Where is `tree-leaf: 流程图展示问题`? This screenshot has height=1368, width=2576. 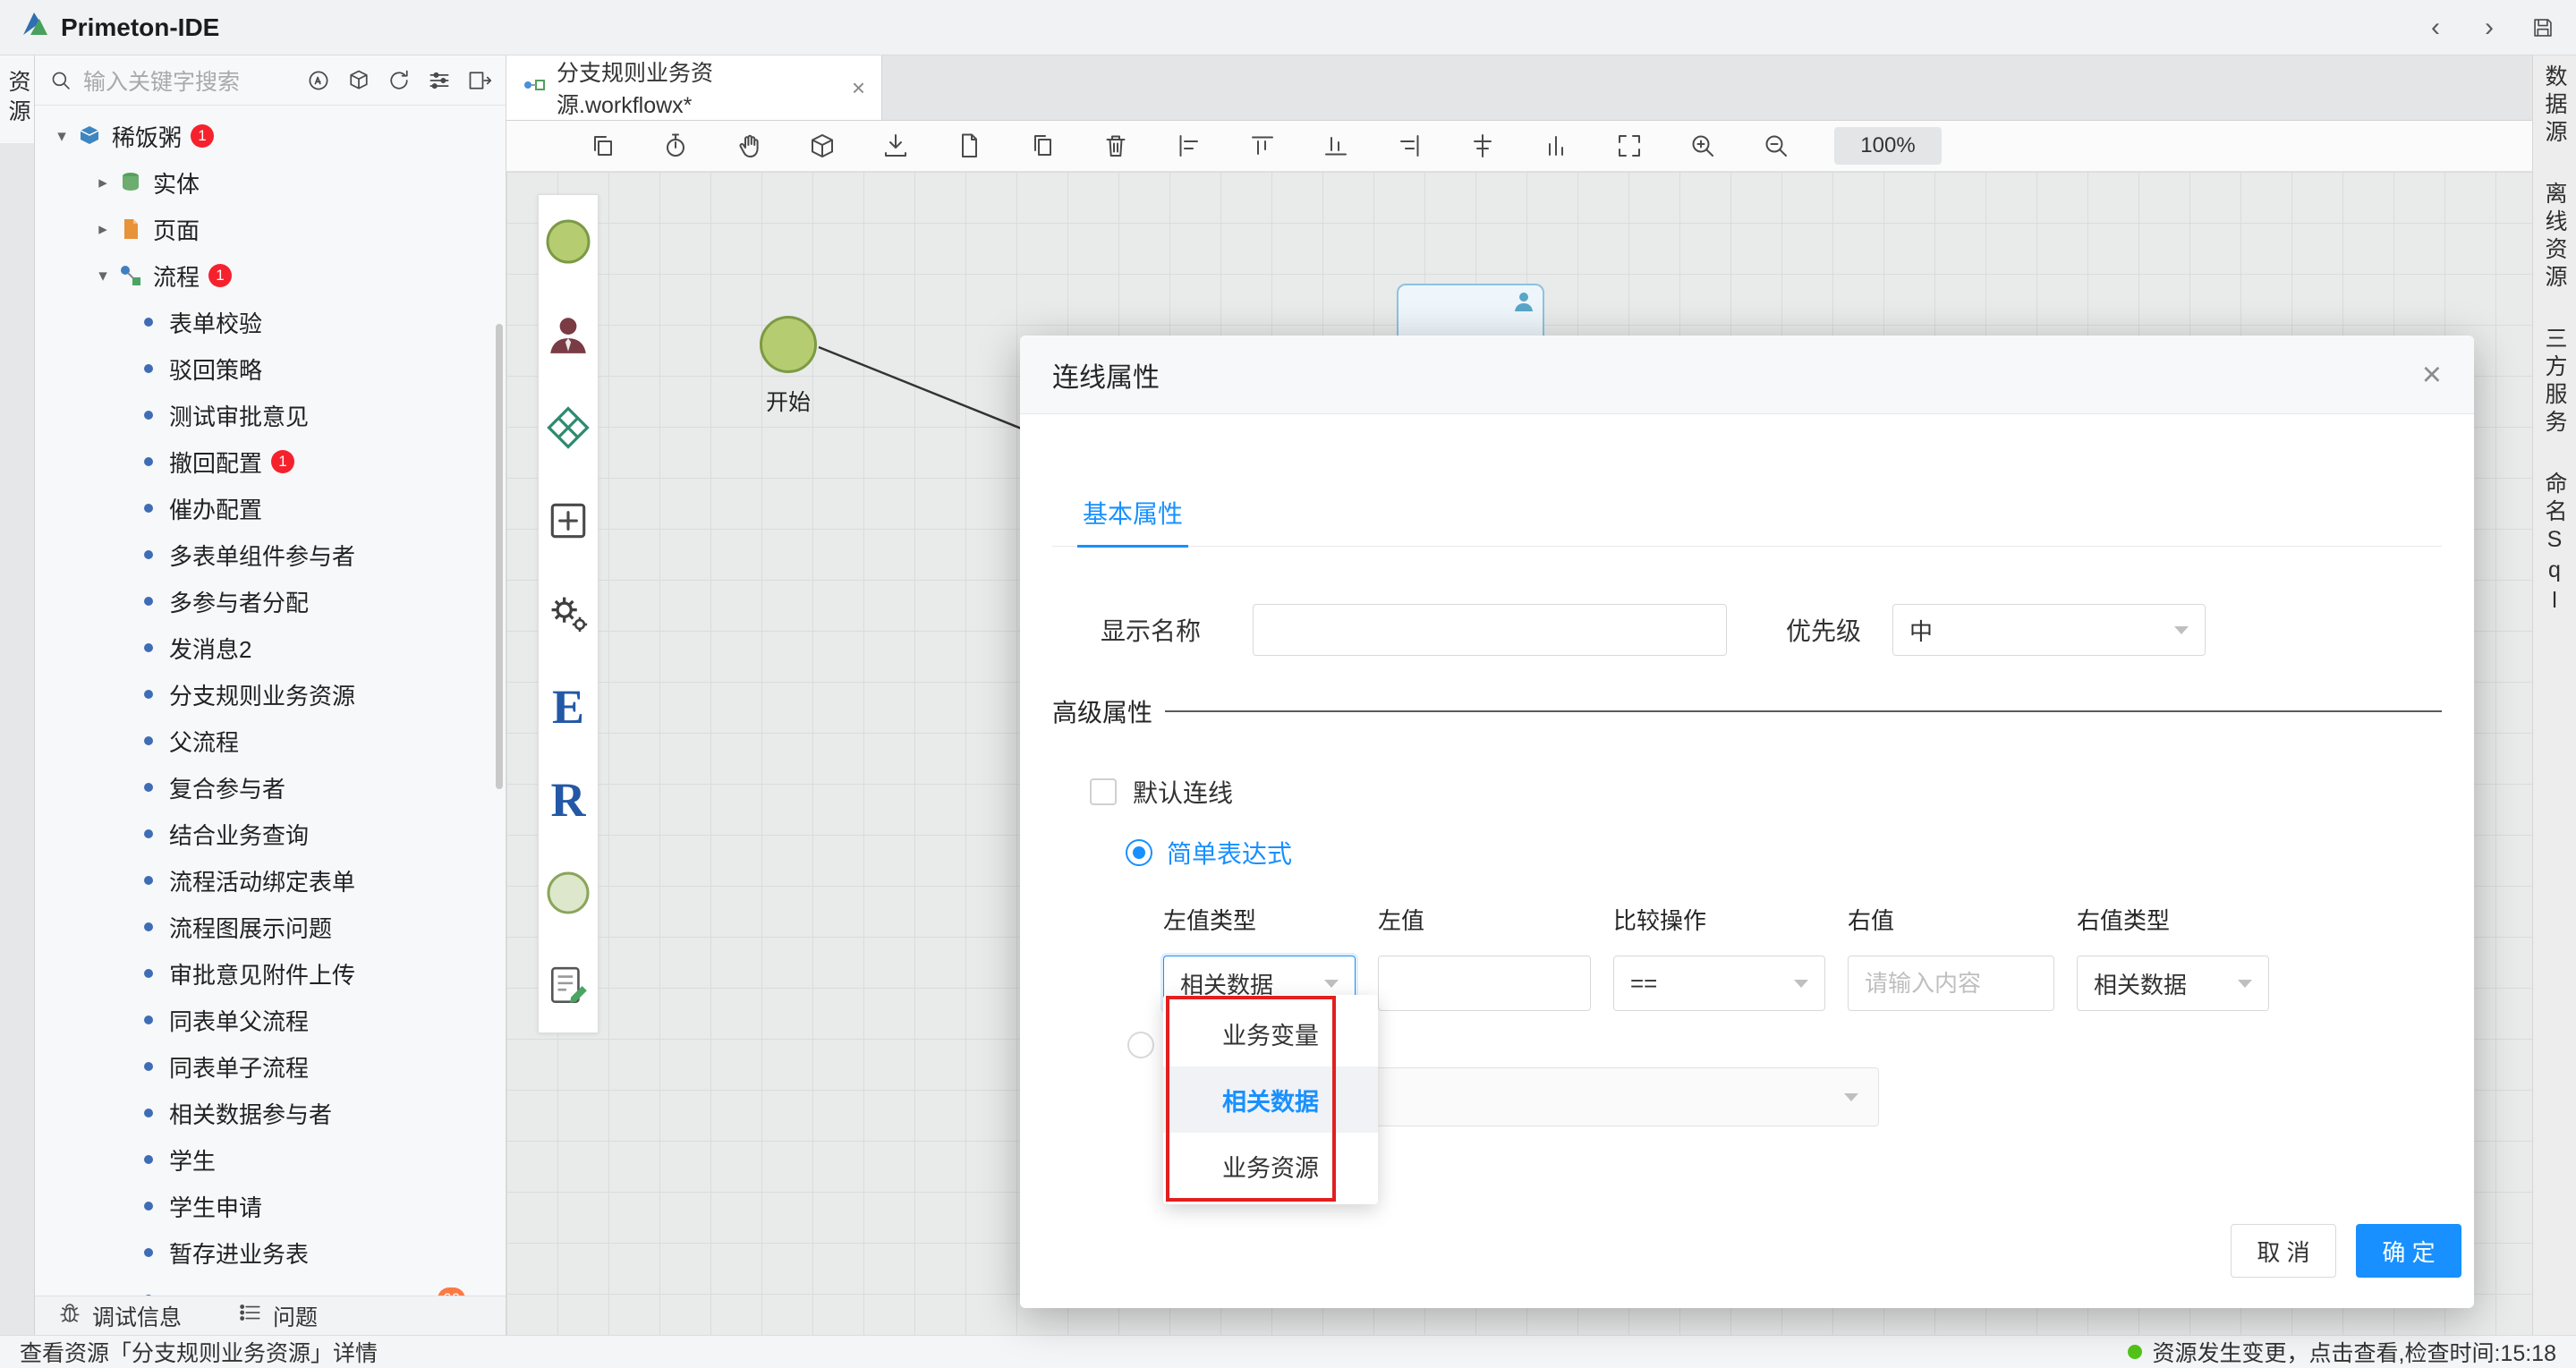 tree-leaf: 流程图展示问题 is located at coordinates (270, 927).